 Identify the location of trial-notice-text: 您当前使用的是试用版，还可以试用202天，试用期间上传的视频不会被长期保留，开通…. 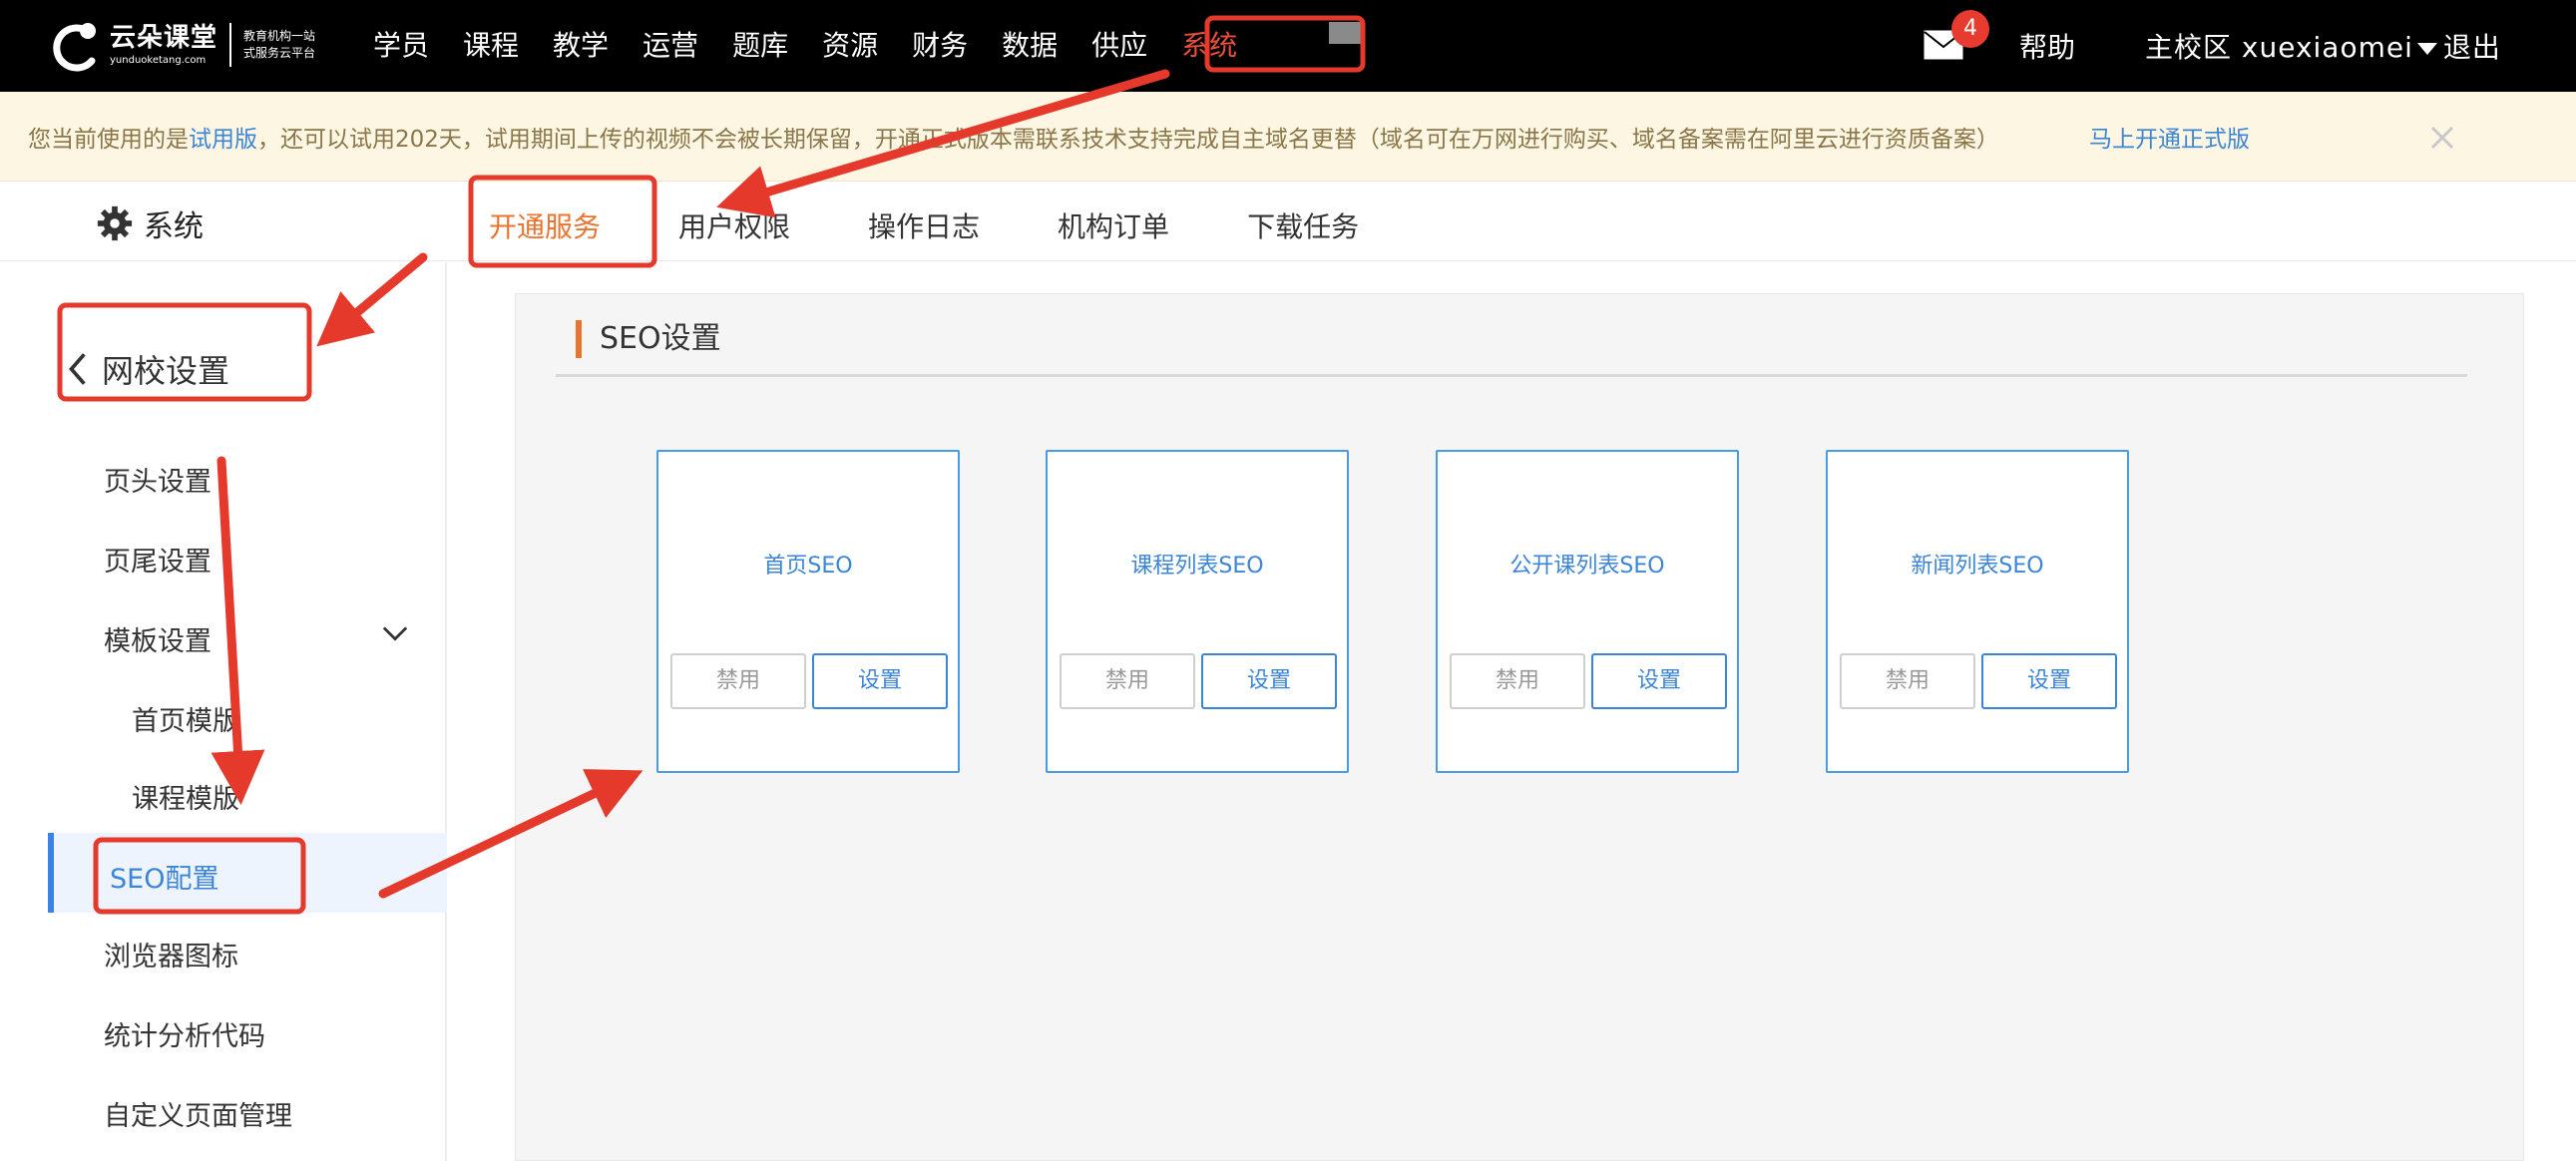
(1013, 137).